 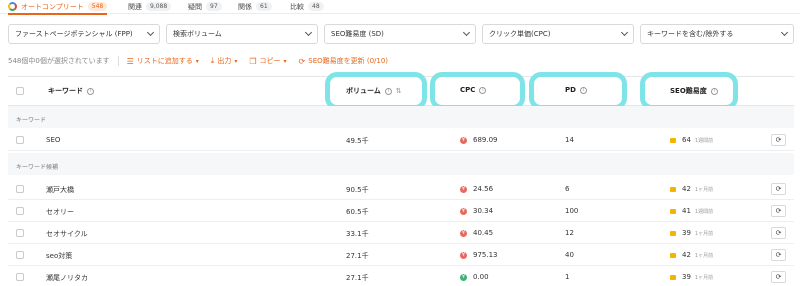 What do you see at coordinates (65, 91) in the screenshot?
I see `column-label: キーワード` at bounding box center [65, 91].